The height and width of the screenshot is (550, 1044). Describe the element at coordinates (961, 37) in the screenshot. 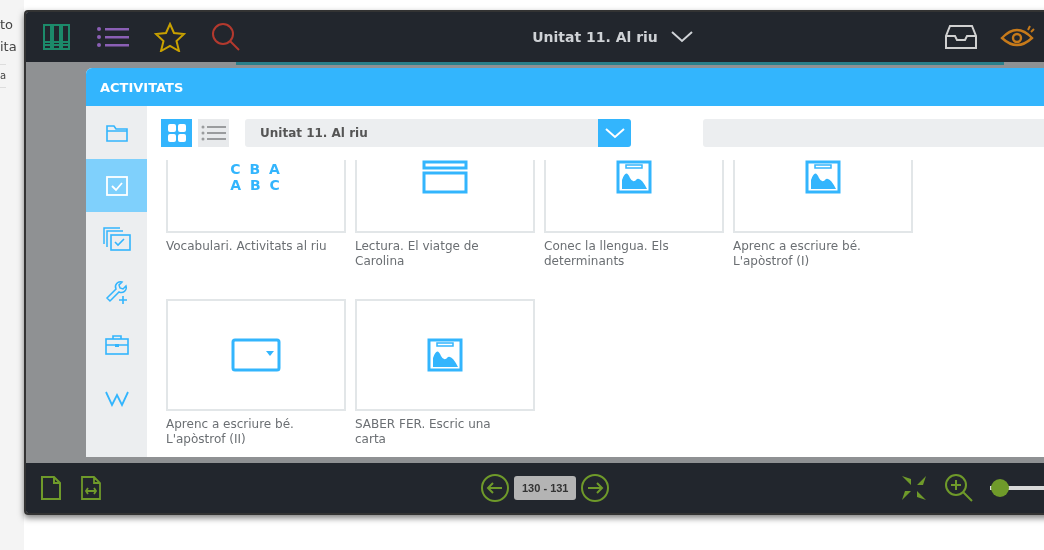

I see `inbox-icon` at that location.